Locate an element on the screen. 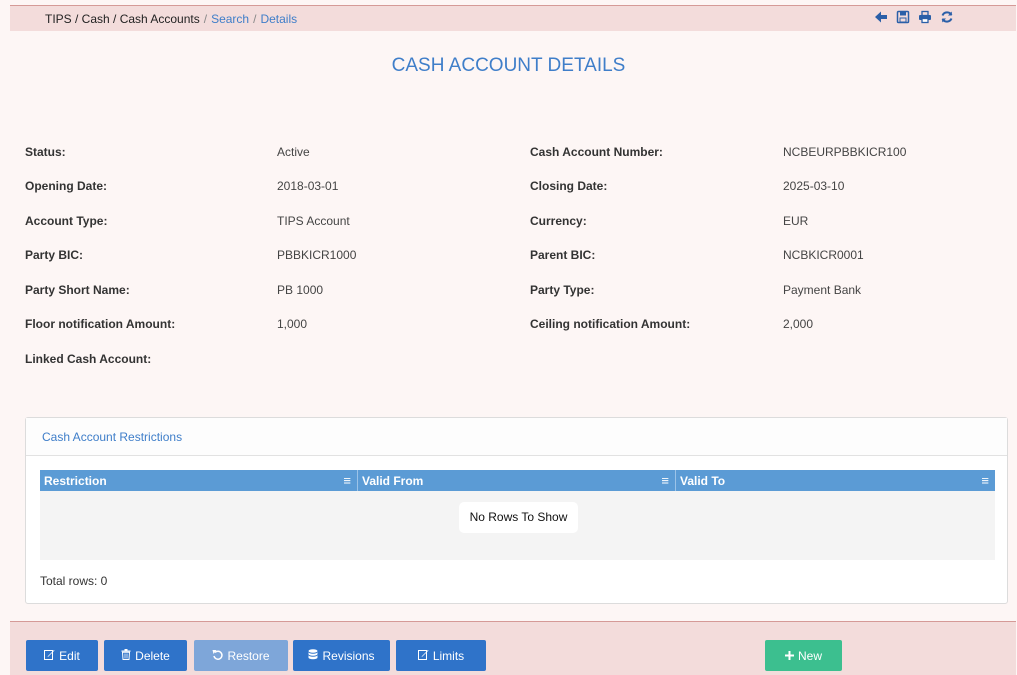 The image size is (1017, 675). column-header-label: Restriction is located at coordinates (75, 481).